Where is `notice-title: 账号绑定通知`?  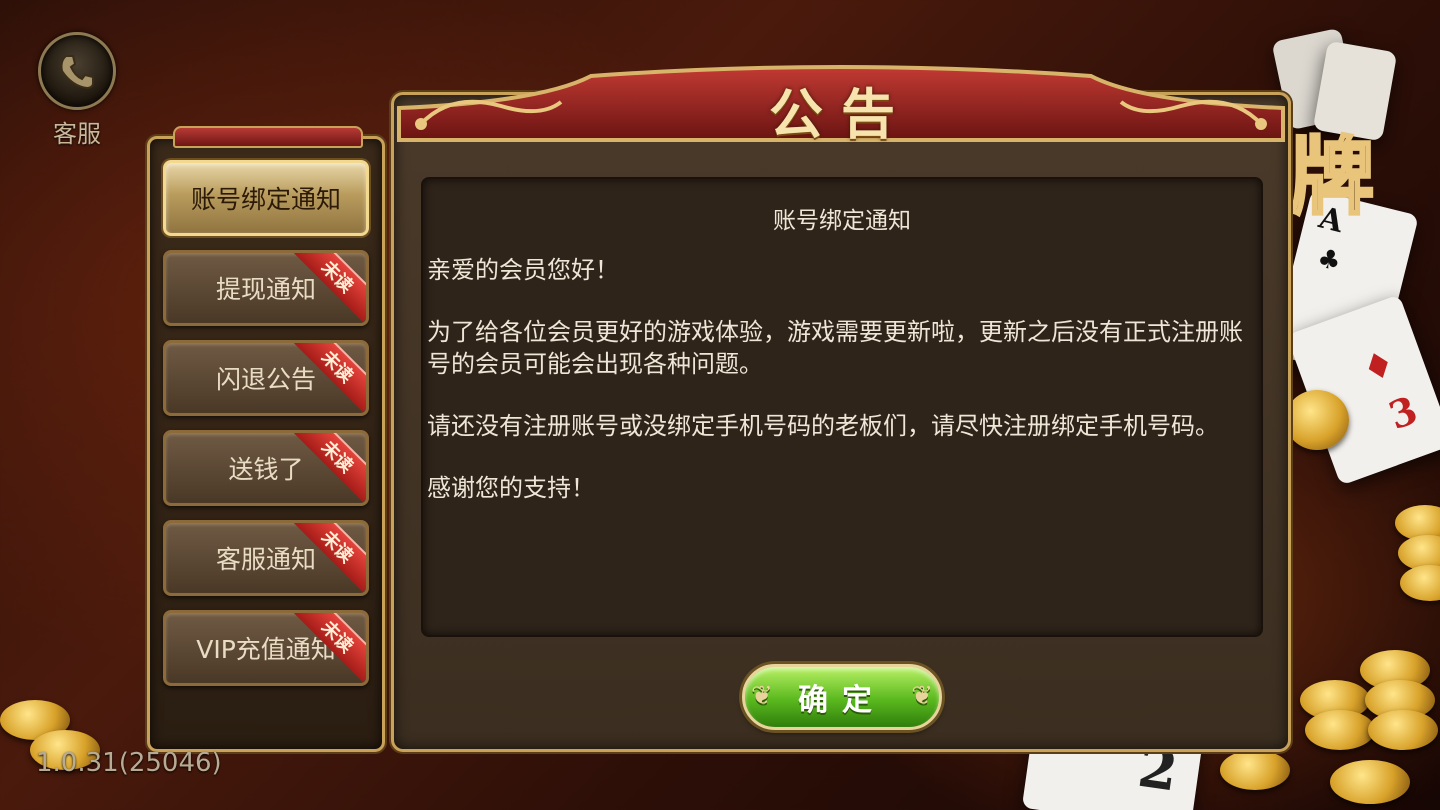
notice-title: 账号绑定通知 is located at coordinates (842, 221).